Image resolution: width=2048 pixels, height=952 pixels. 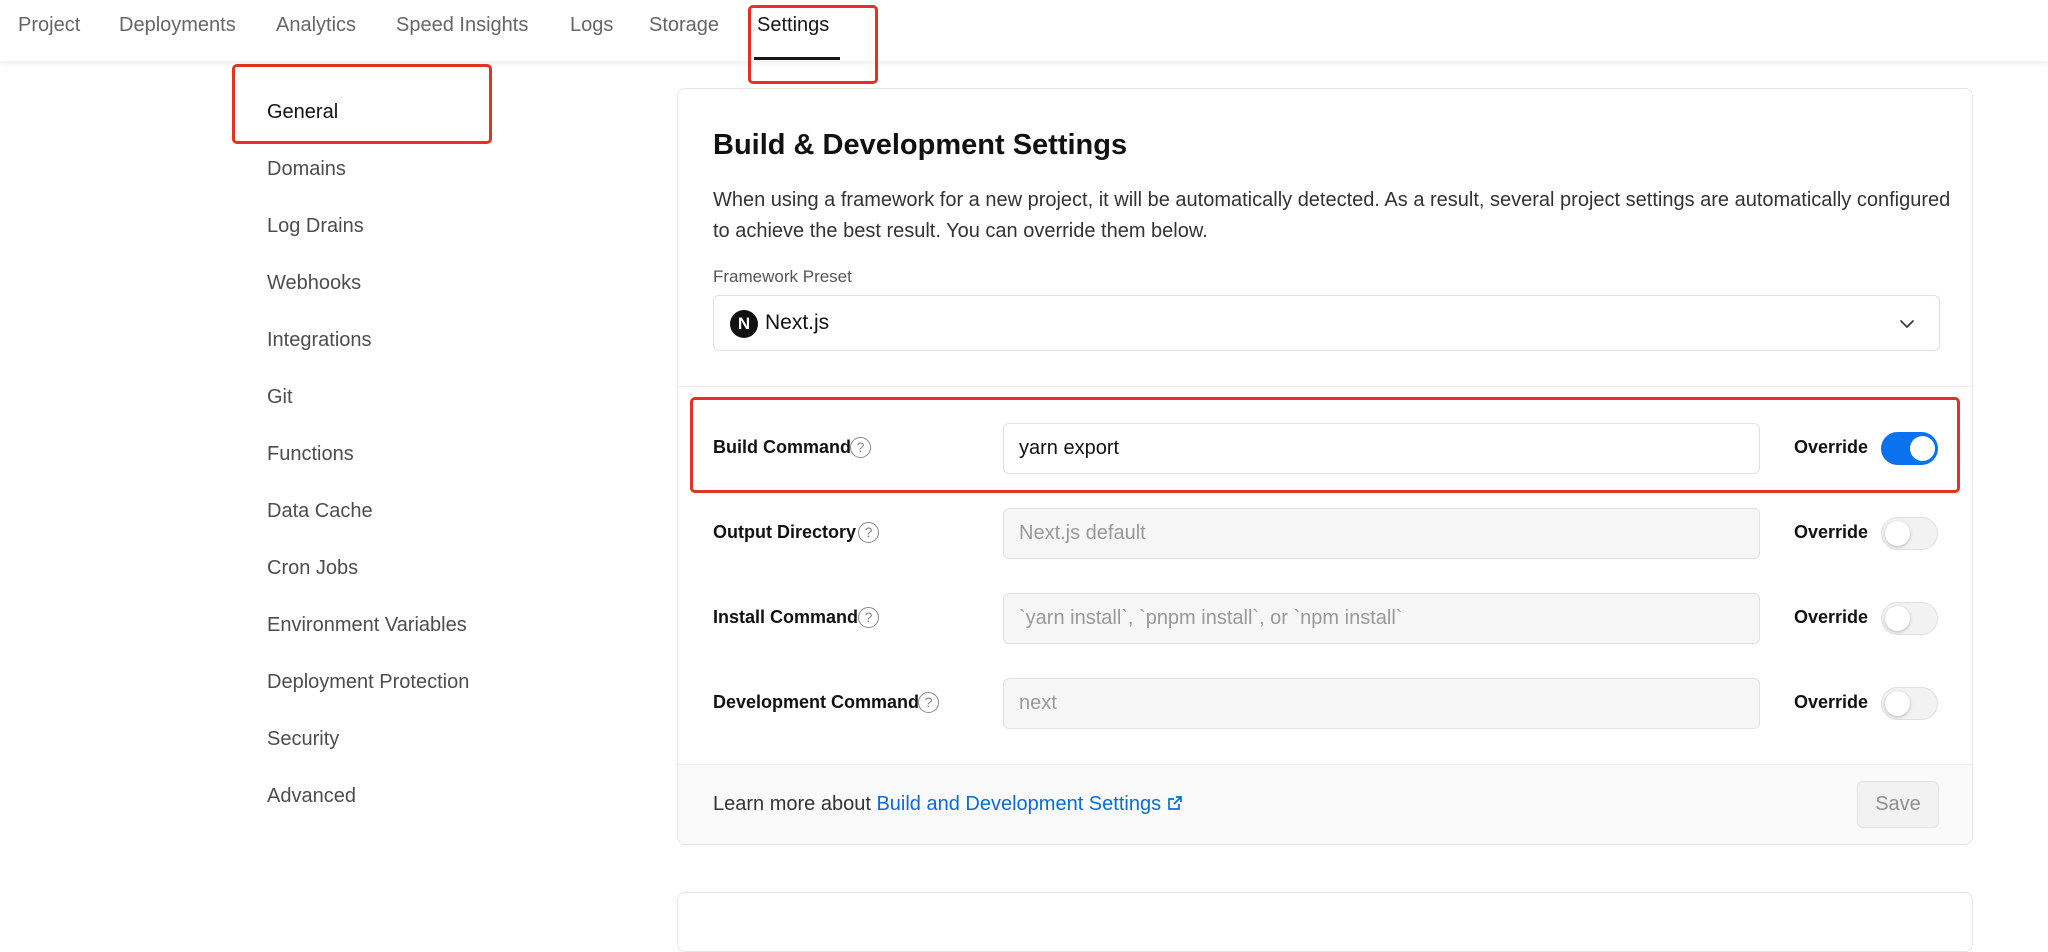 What do you see at coordinates (920, 145) in the screenshot?
I see `card-title: Build & Development Settings` at bounding box center [920, 145].